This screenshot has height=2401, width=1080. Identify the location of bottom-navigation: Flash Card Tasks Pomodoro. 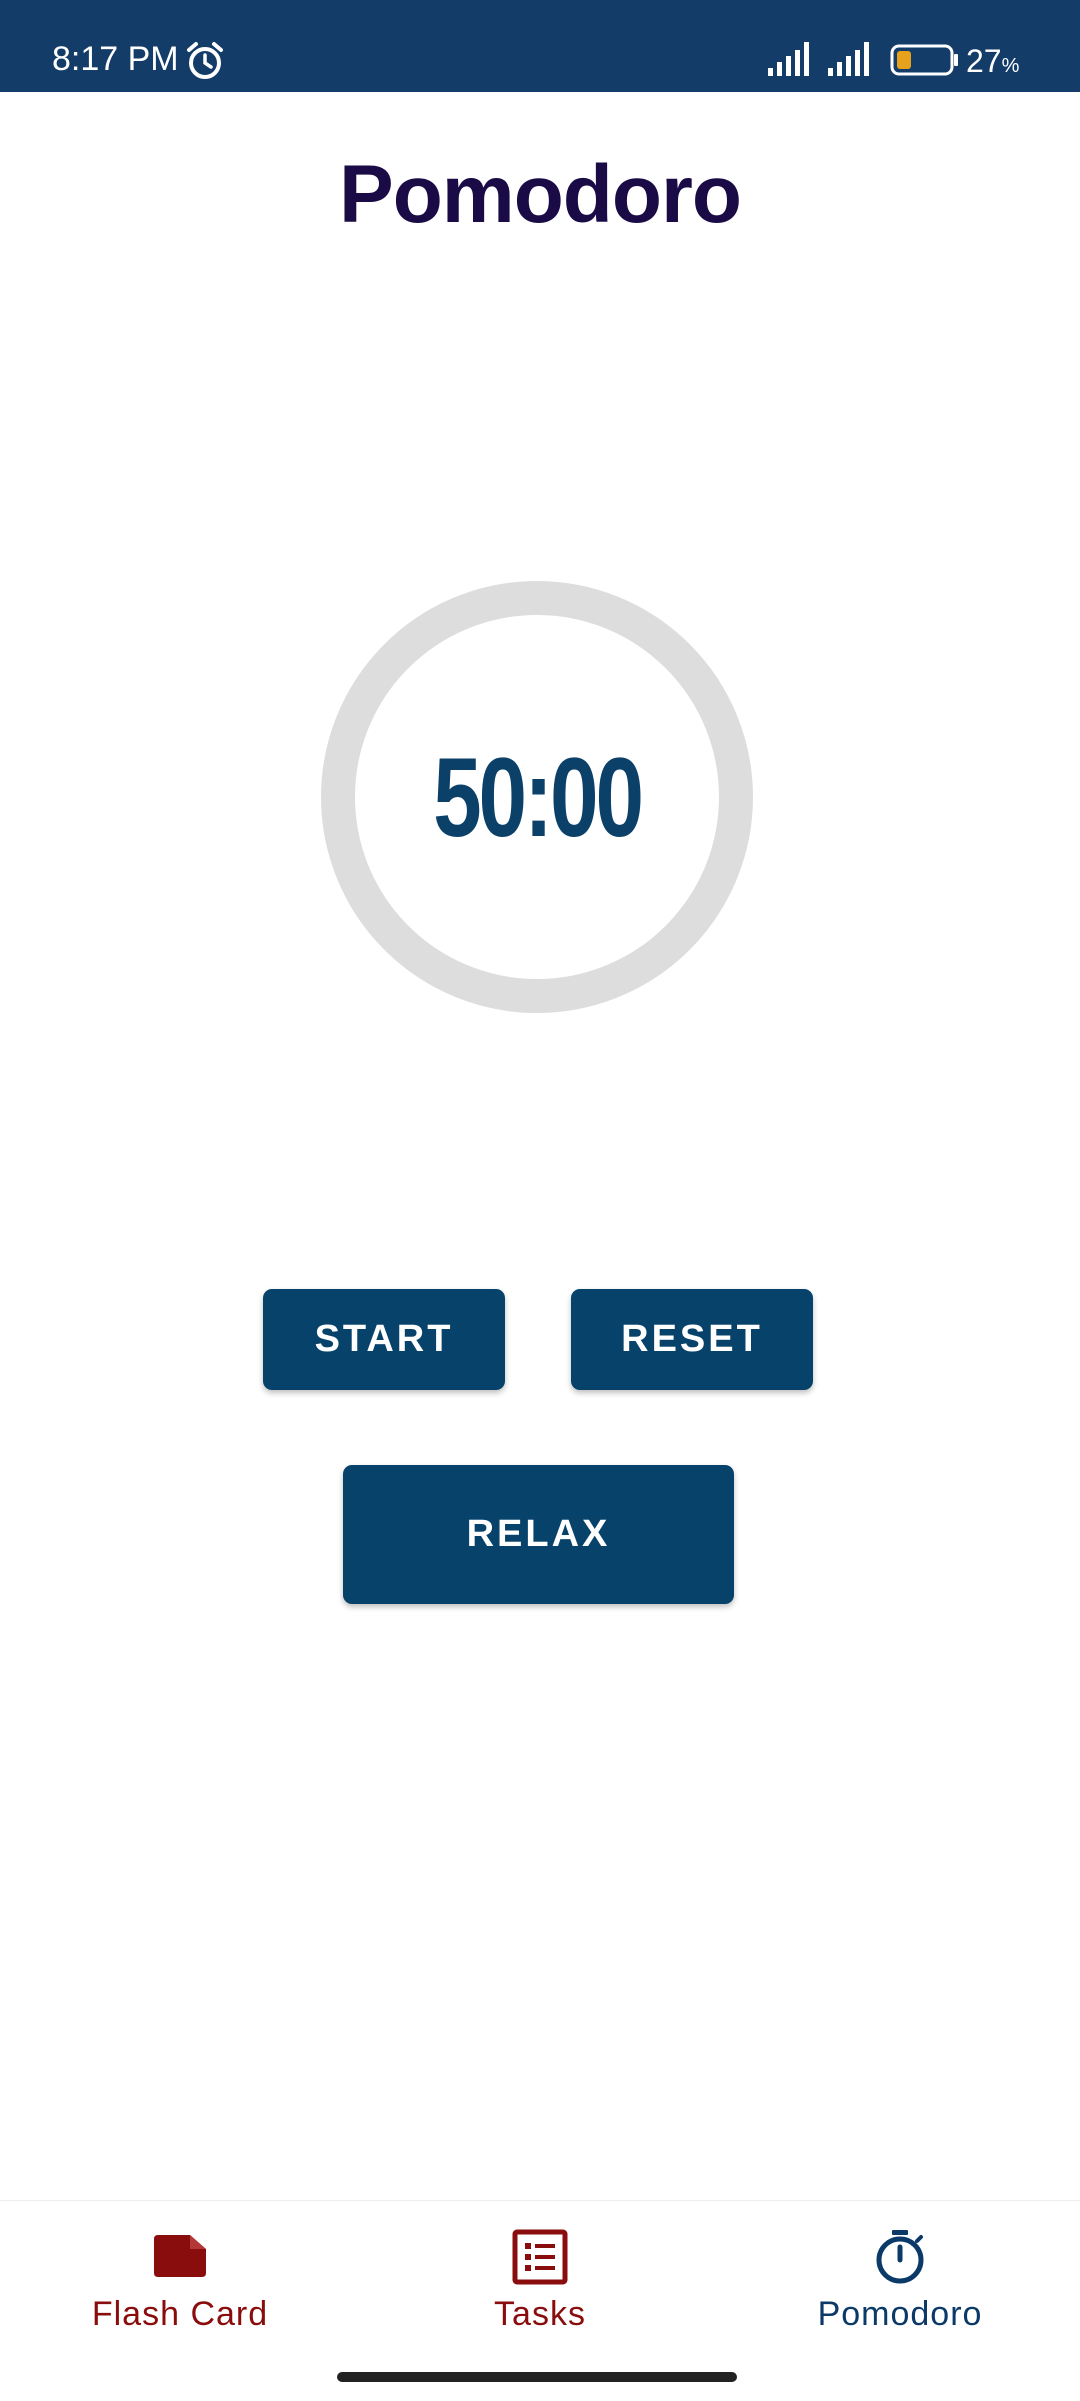
(540, 2300).